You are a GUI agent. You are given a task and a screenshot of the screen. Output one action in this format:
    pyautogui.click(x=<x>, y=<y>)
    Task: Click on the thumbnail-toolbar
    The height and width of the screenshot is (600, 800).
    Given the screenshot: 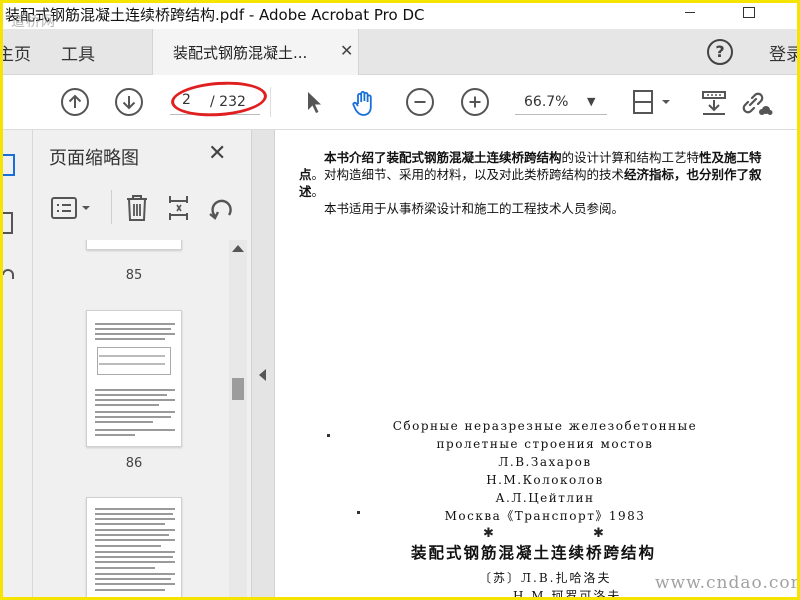 What is the action you would take?
    pyautogui.click(x=142, y=208)
    